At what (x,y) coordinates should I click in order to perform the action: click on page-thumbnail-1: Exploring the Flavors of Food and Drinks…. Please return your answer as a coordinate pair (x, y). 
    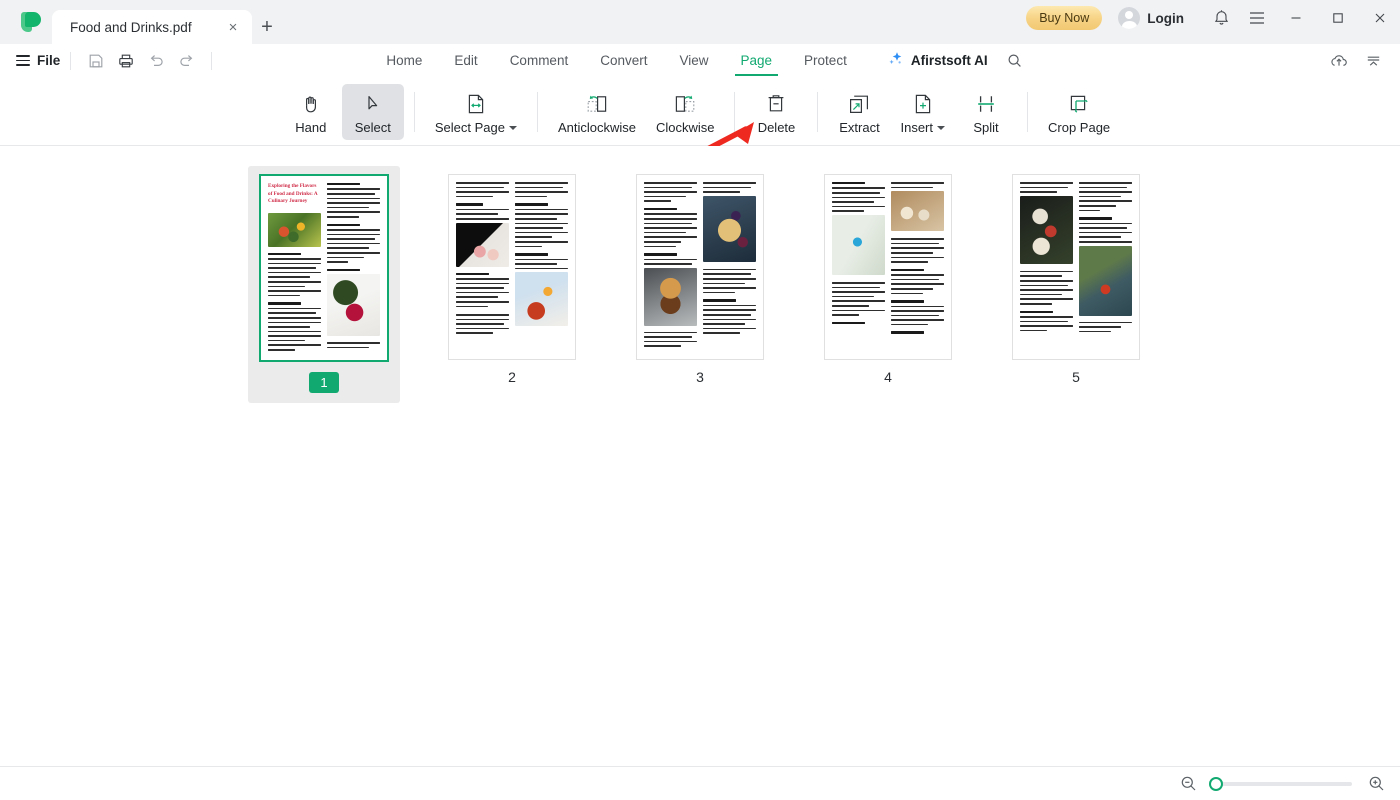
    Looking at the image, I should click on (324, 284).